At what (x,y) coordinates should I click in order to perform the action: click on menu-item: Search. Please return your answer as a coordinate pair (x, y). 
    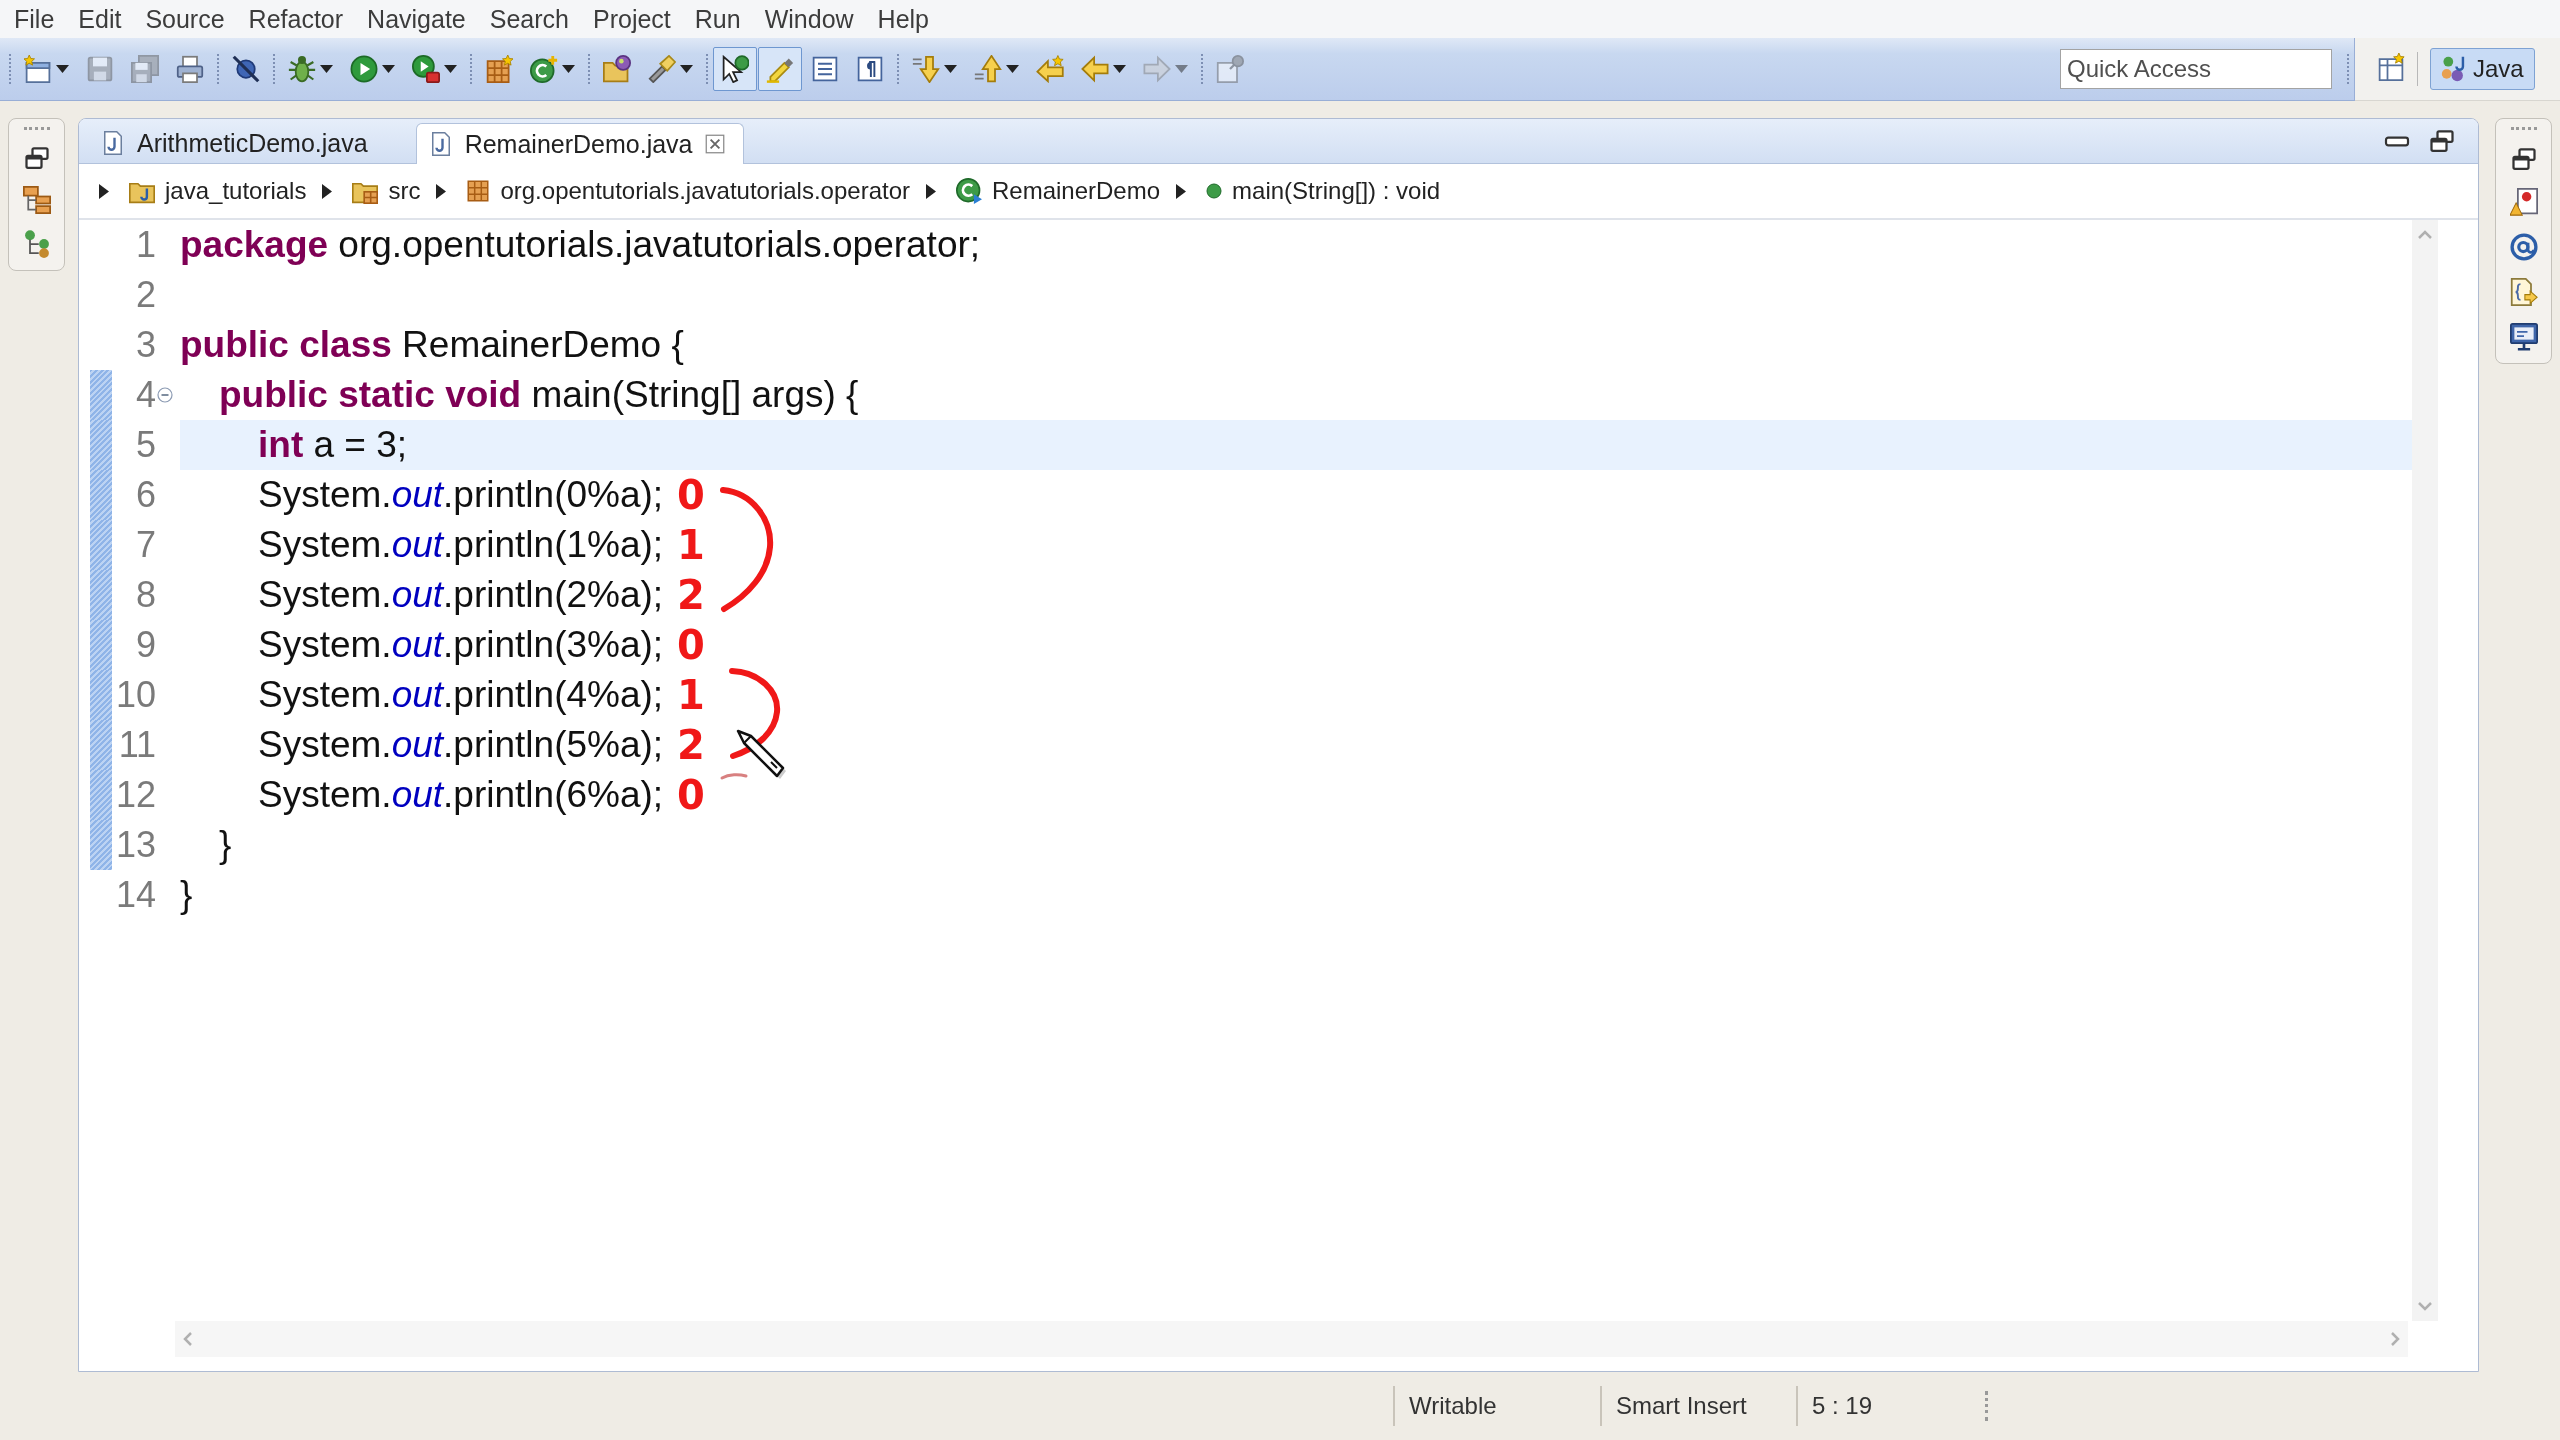
    Looking at the image, I should click on (529, 19).